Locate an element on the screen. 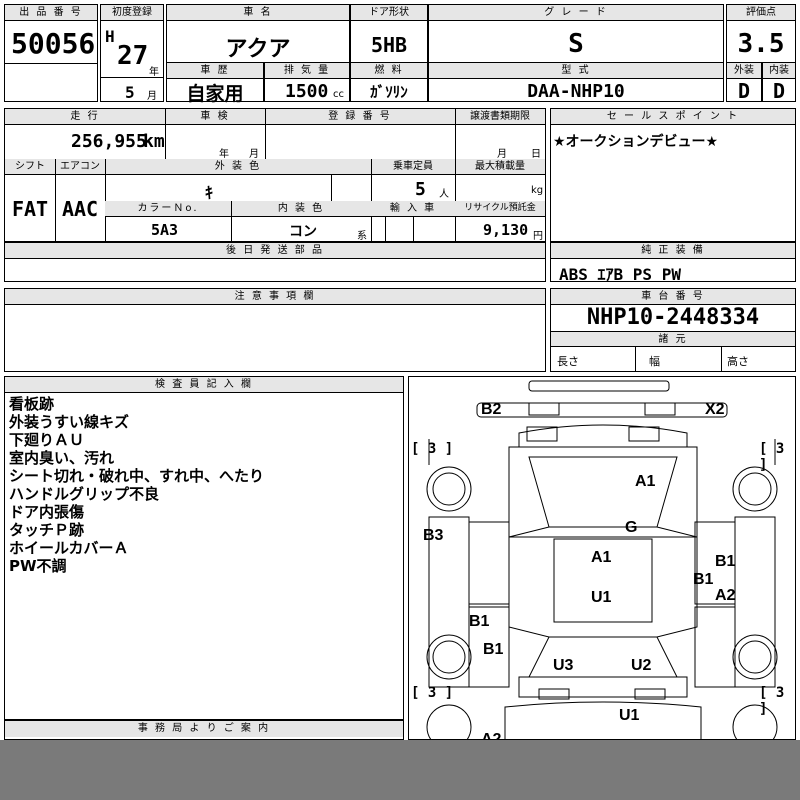  displacement-box: 排 気 量 1500 cc is located at coordinates (307, 82).